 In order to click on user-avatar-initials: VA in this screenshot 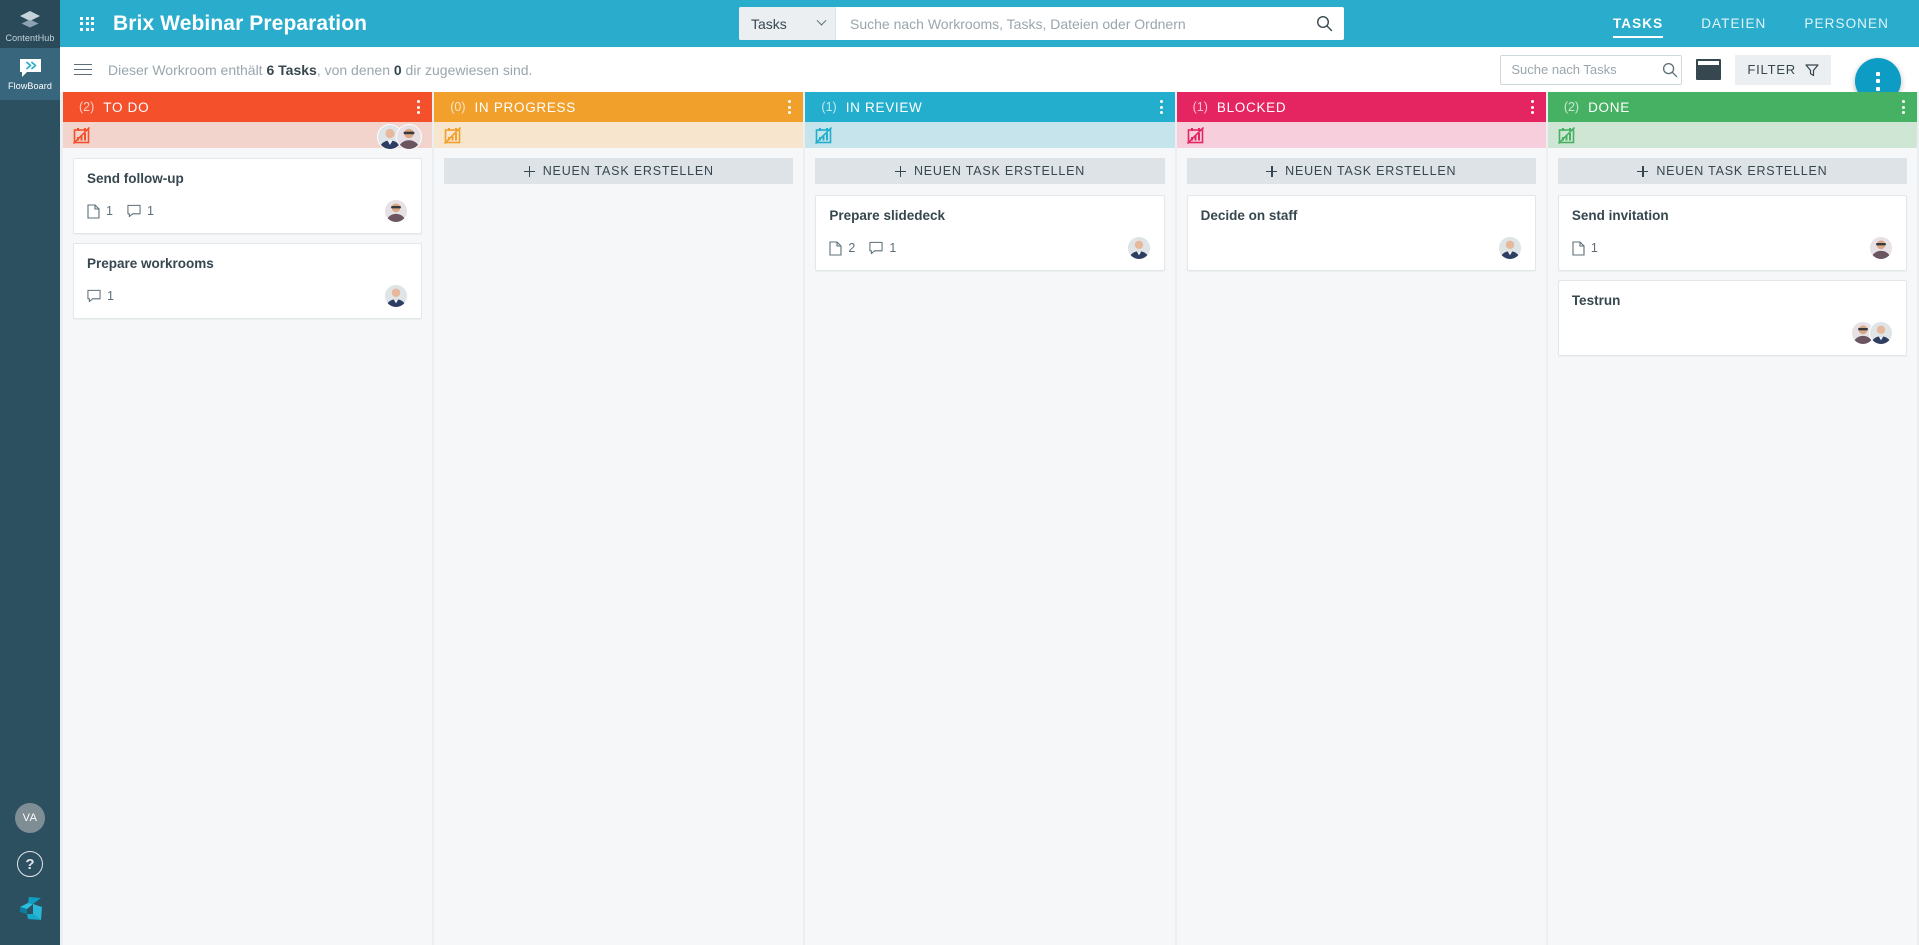, I will do `click(30, 818)`.